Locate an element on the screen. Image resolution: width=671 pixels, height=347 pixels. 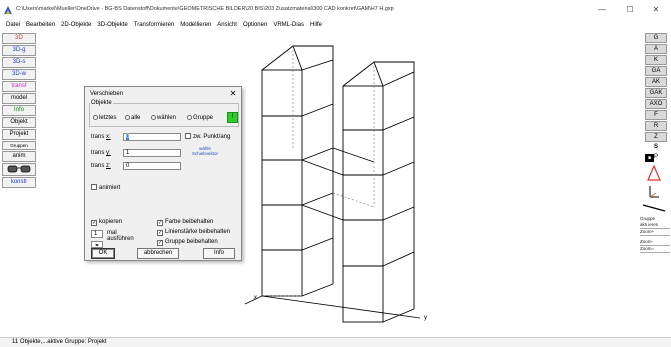
checkbox-gruppe: ✓ Gruppe beibehalten is located at coordinates (187, 242).